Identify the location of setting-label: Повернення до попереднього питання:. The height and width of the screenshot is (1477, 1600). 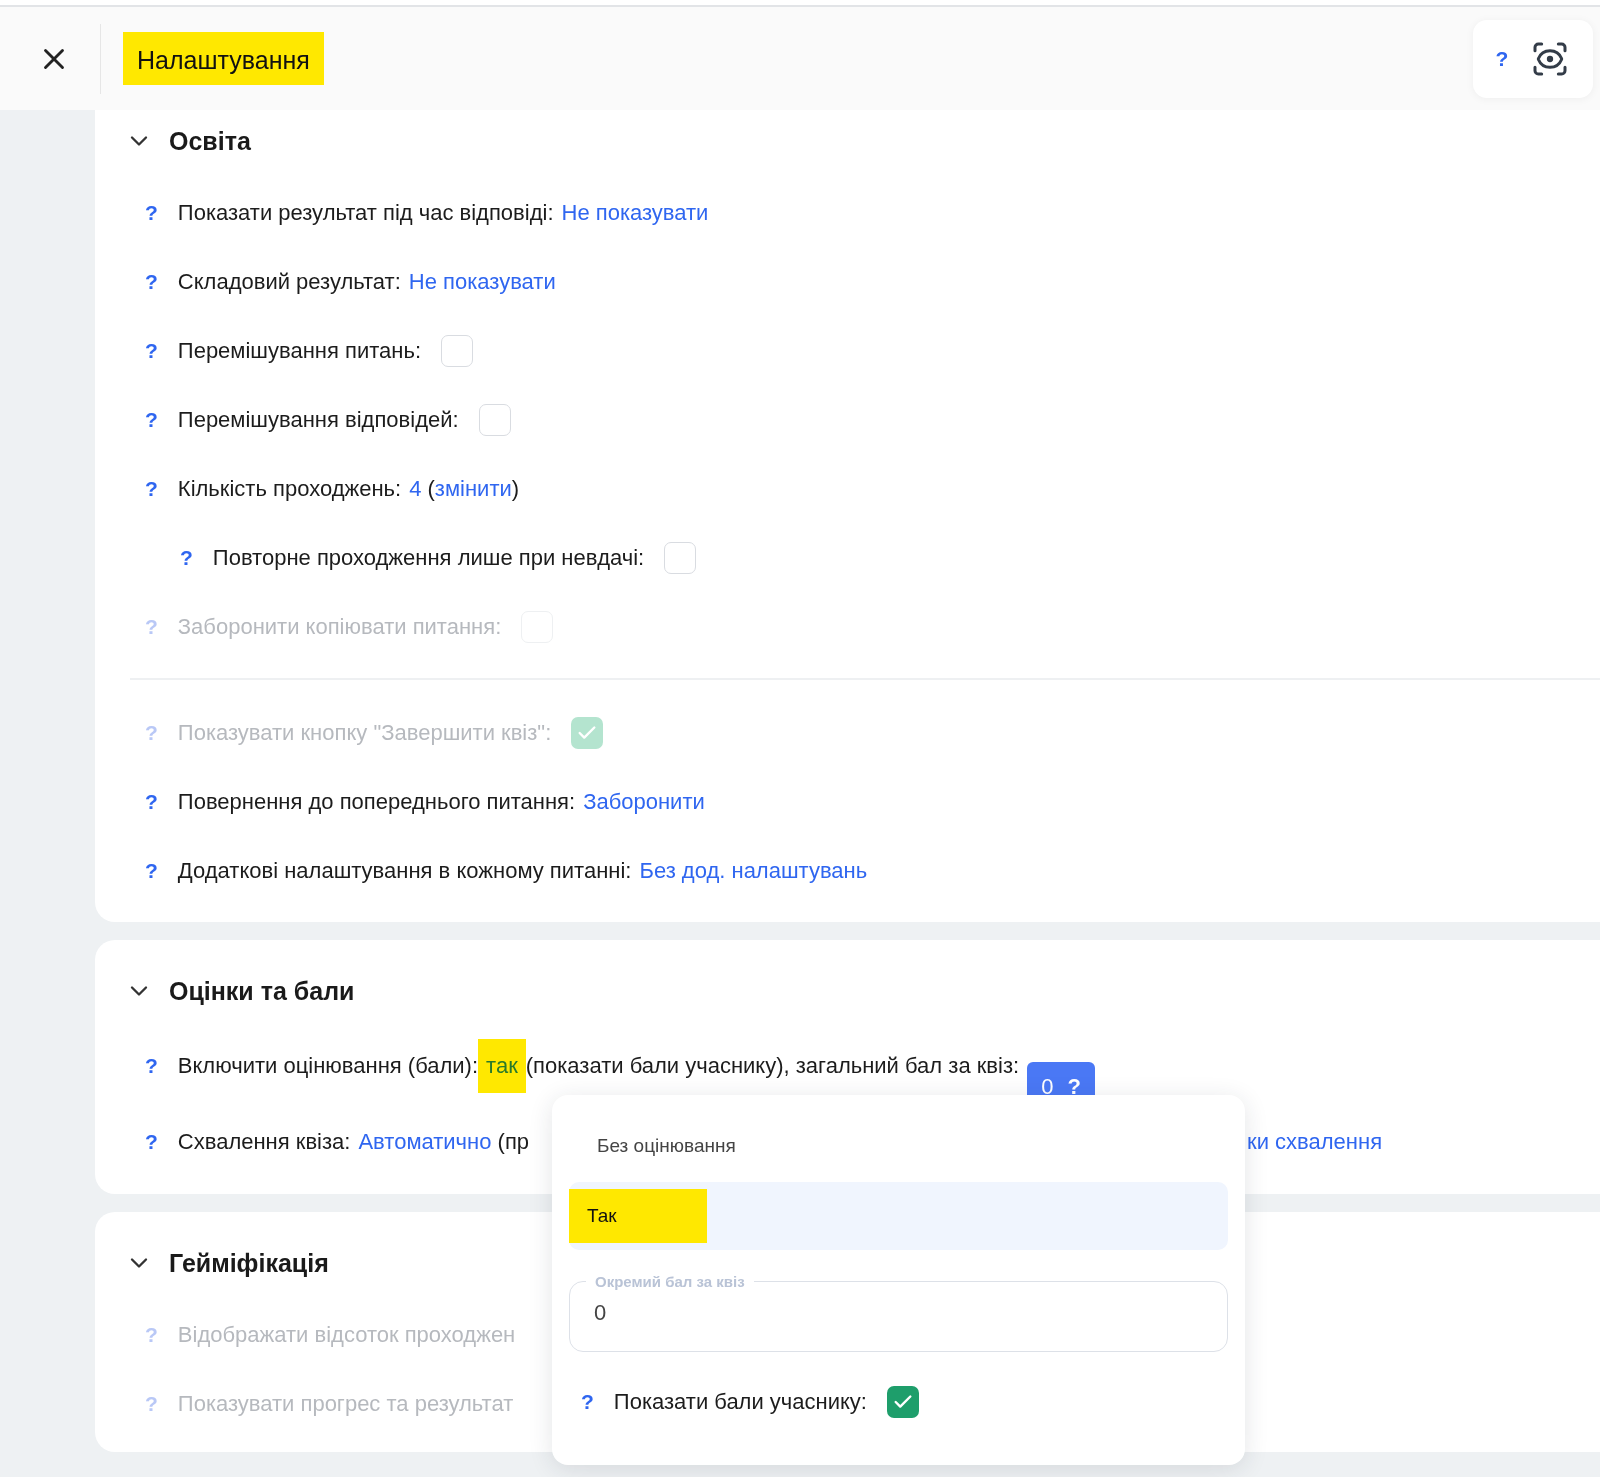
(376, 801).